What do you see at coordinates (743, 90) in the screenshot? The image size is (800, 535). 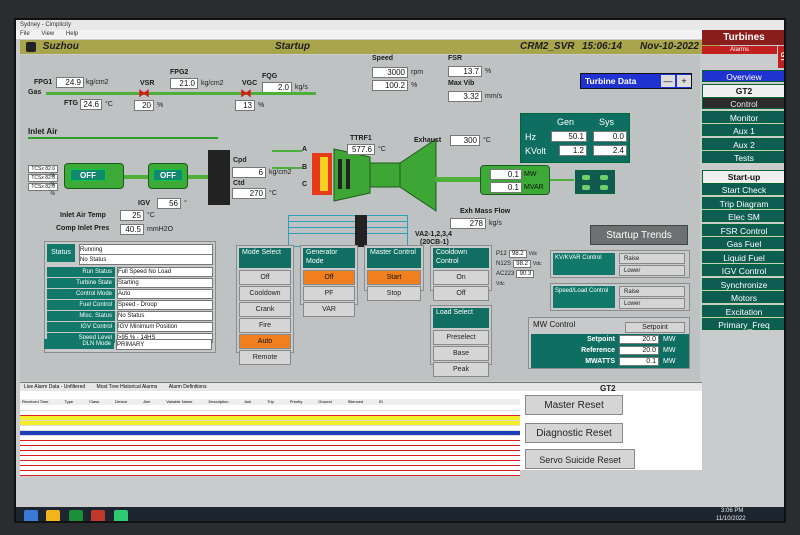 I see `sidebar-item-gt2: GT2` at bounding box center [743, 90].